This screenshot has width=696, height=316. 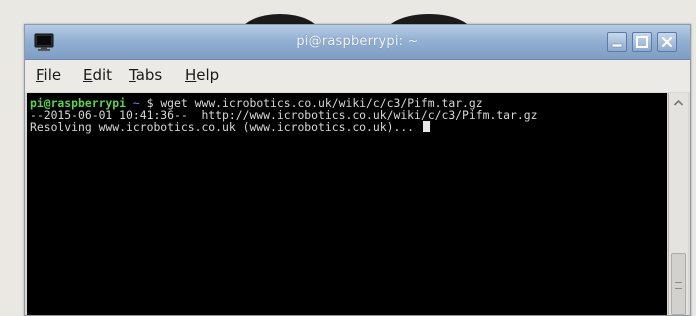 What do you see at coordinates (678, 102) in the screenshot?
I see `scroll-up-arrow-icon` at bounding box center [678, 102].